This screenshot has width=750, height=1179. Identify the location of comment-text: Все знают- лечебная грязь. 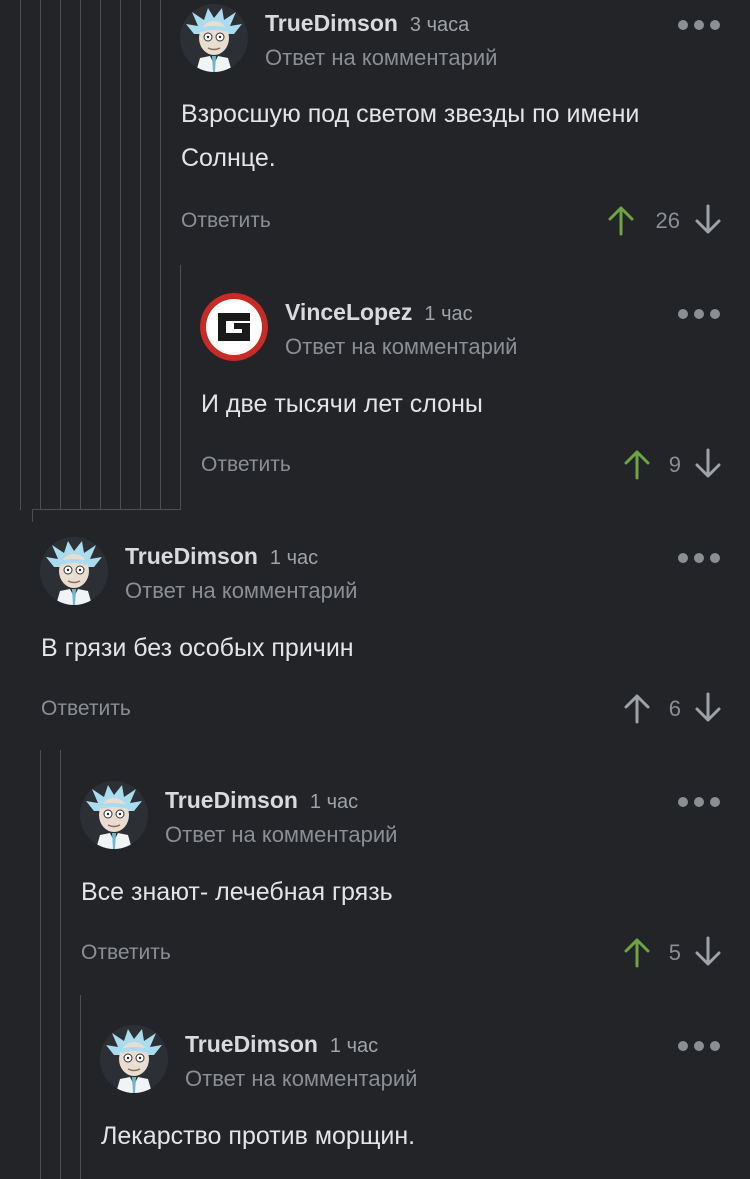
(237, 892).